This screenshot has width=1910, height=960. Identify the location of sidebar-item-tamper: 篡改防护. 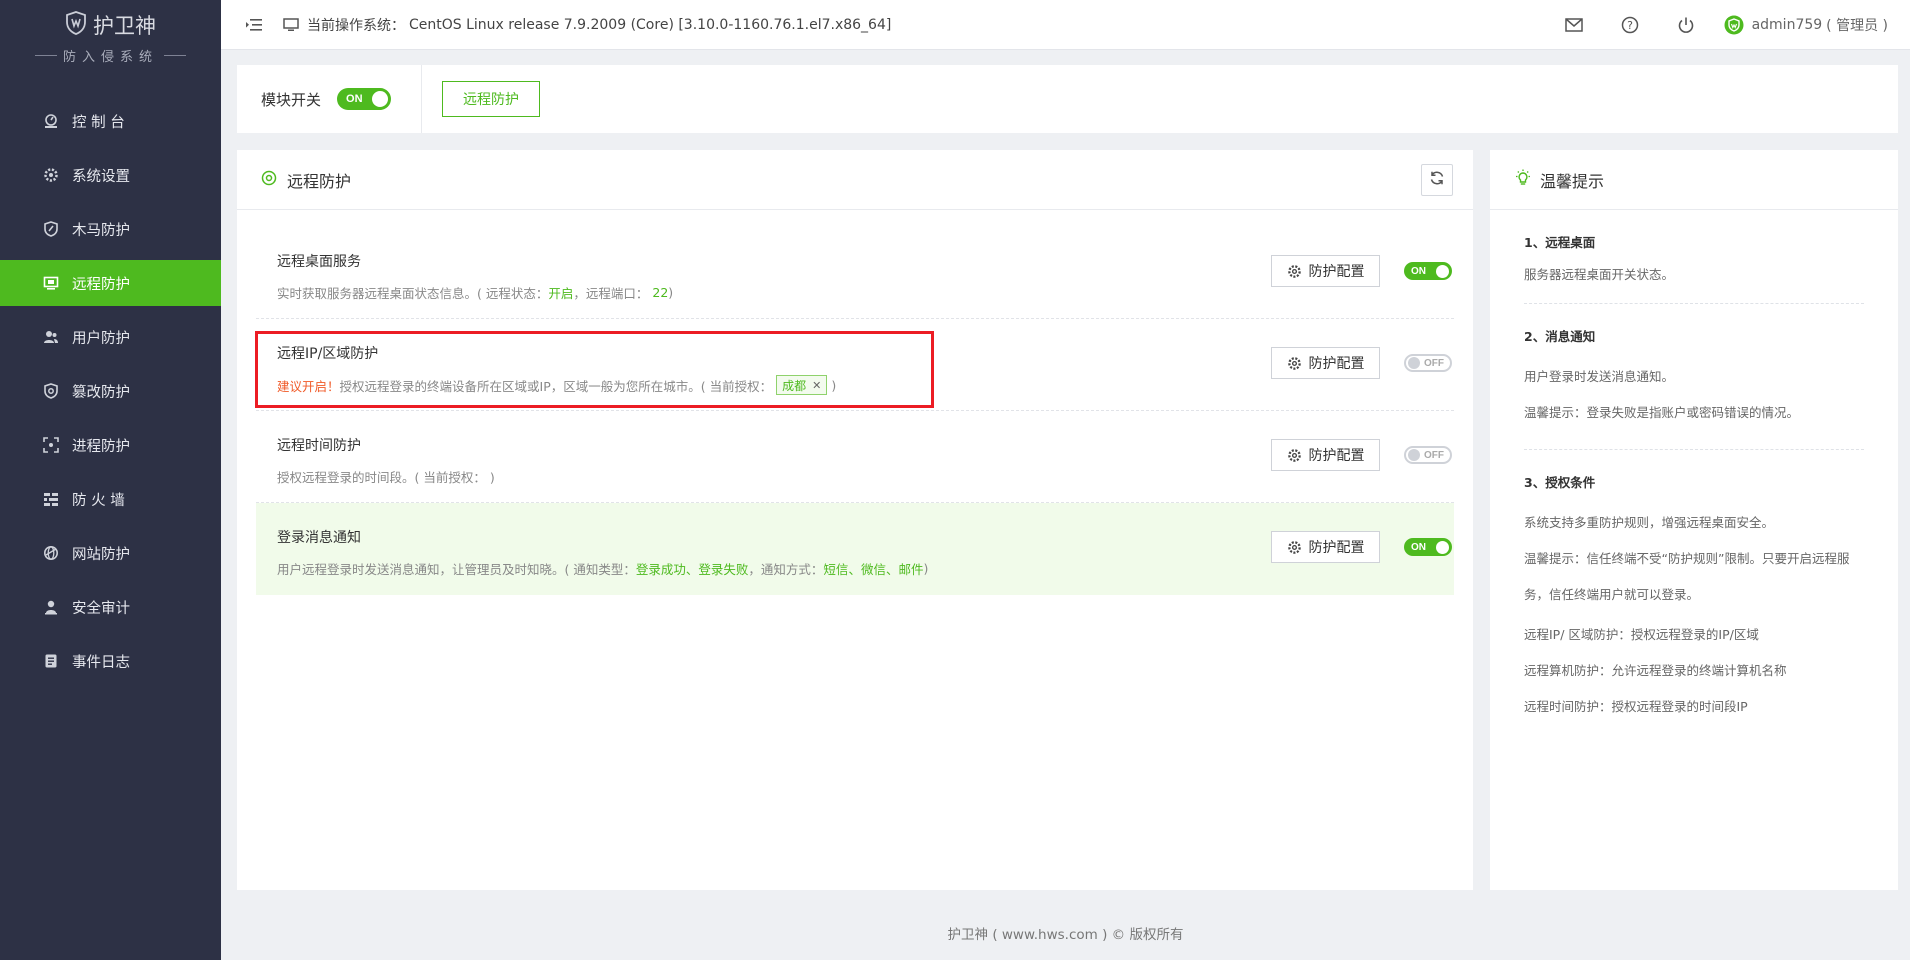
(110, 391).